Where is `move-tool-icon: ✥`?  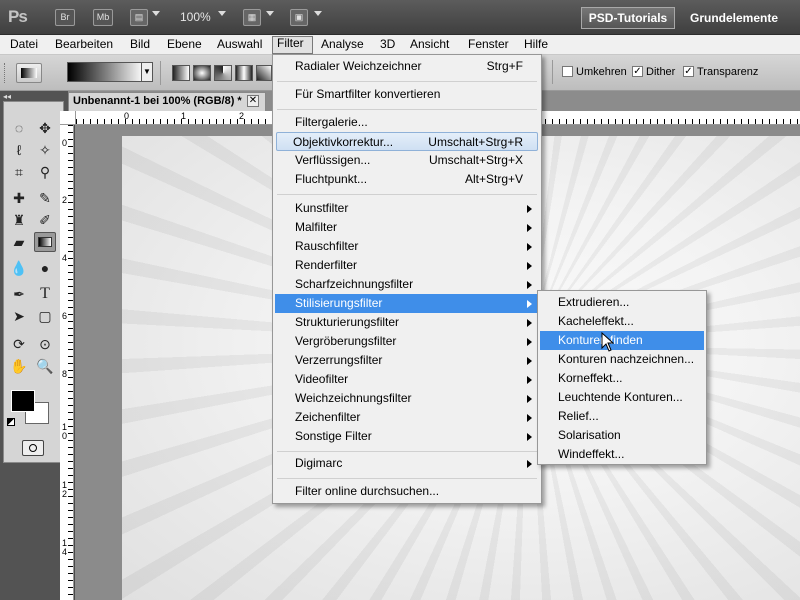
move-tool-icon: ✥ is located at coordinates (45, 128).